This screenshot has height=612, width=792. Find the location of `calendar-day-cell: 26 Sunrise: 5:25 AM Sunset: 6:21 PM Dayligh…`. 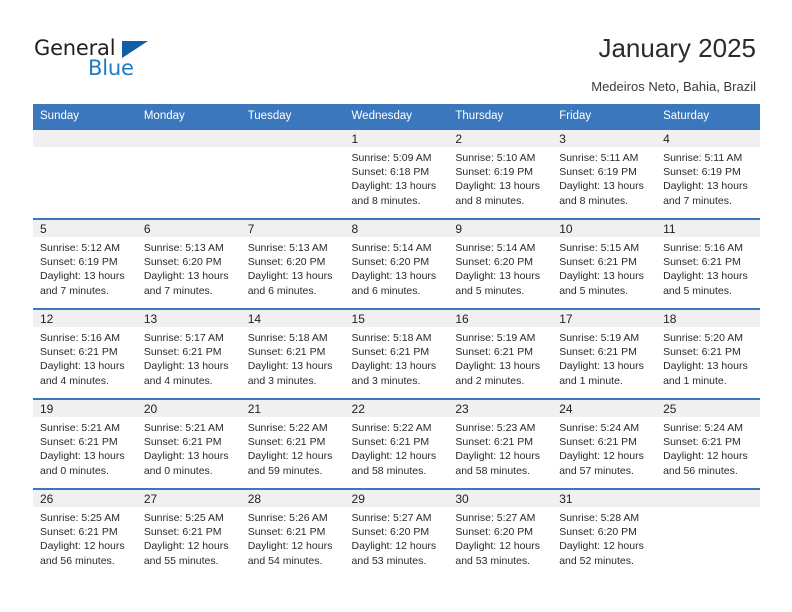

calendar-day-cell: 26 Sunrise: 5:25 AM Sunset: 6:21 PM Dayligh… is located at coordinates (85, 533).